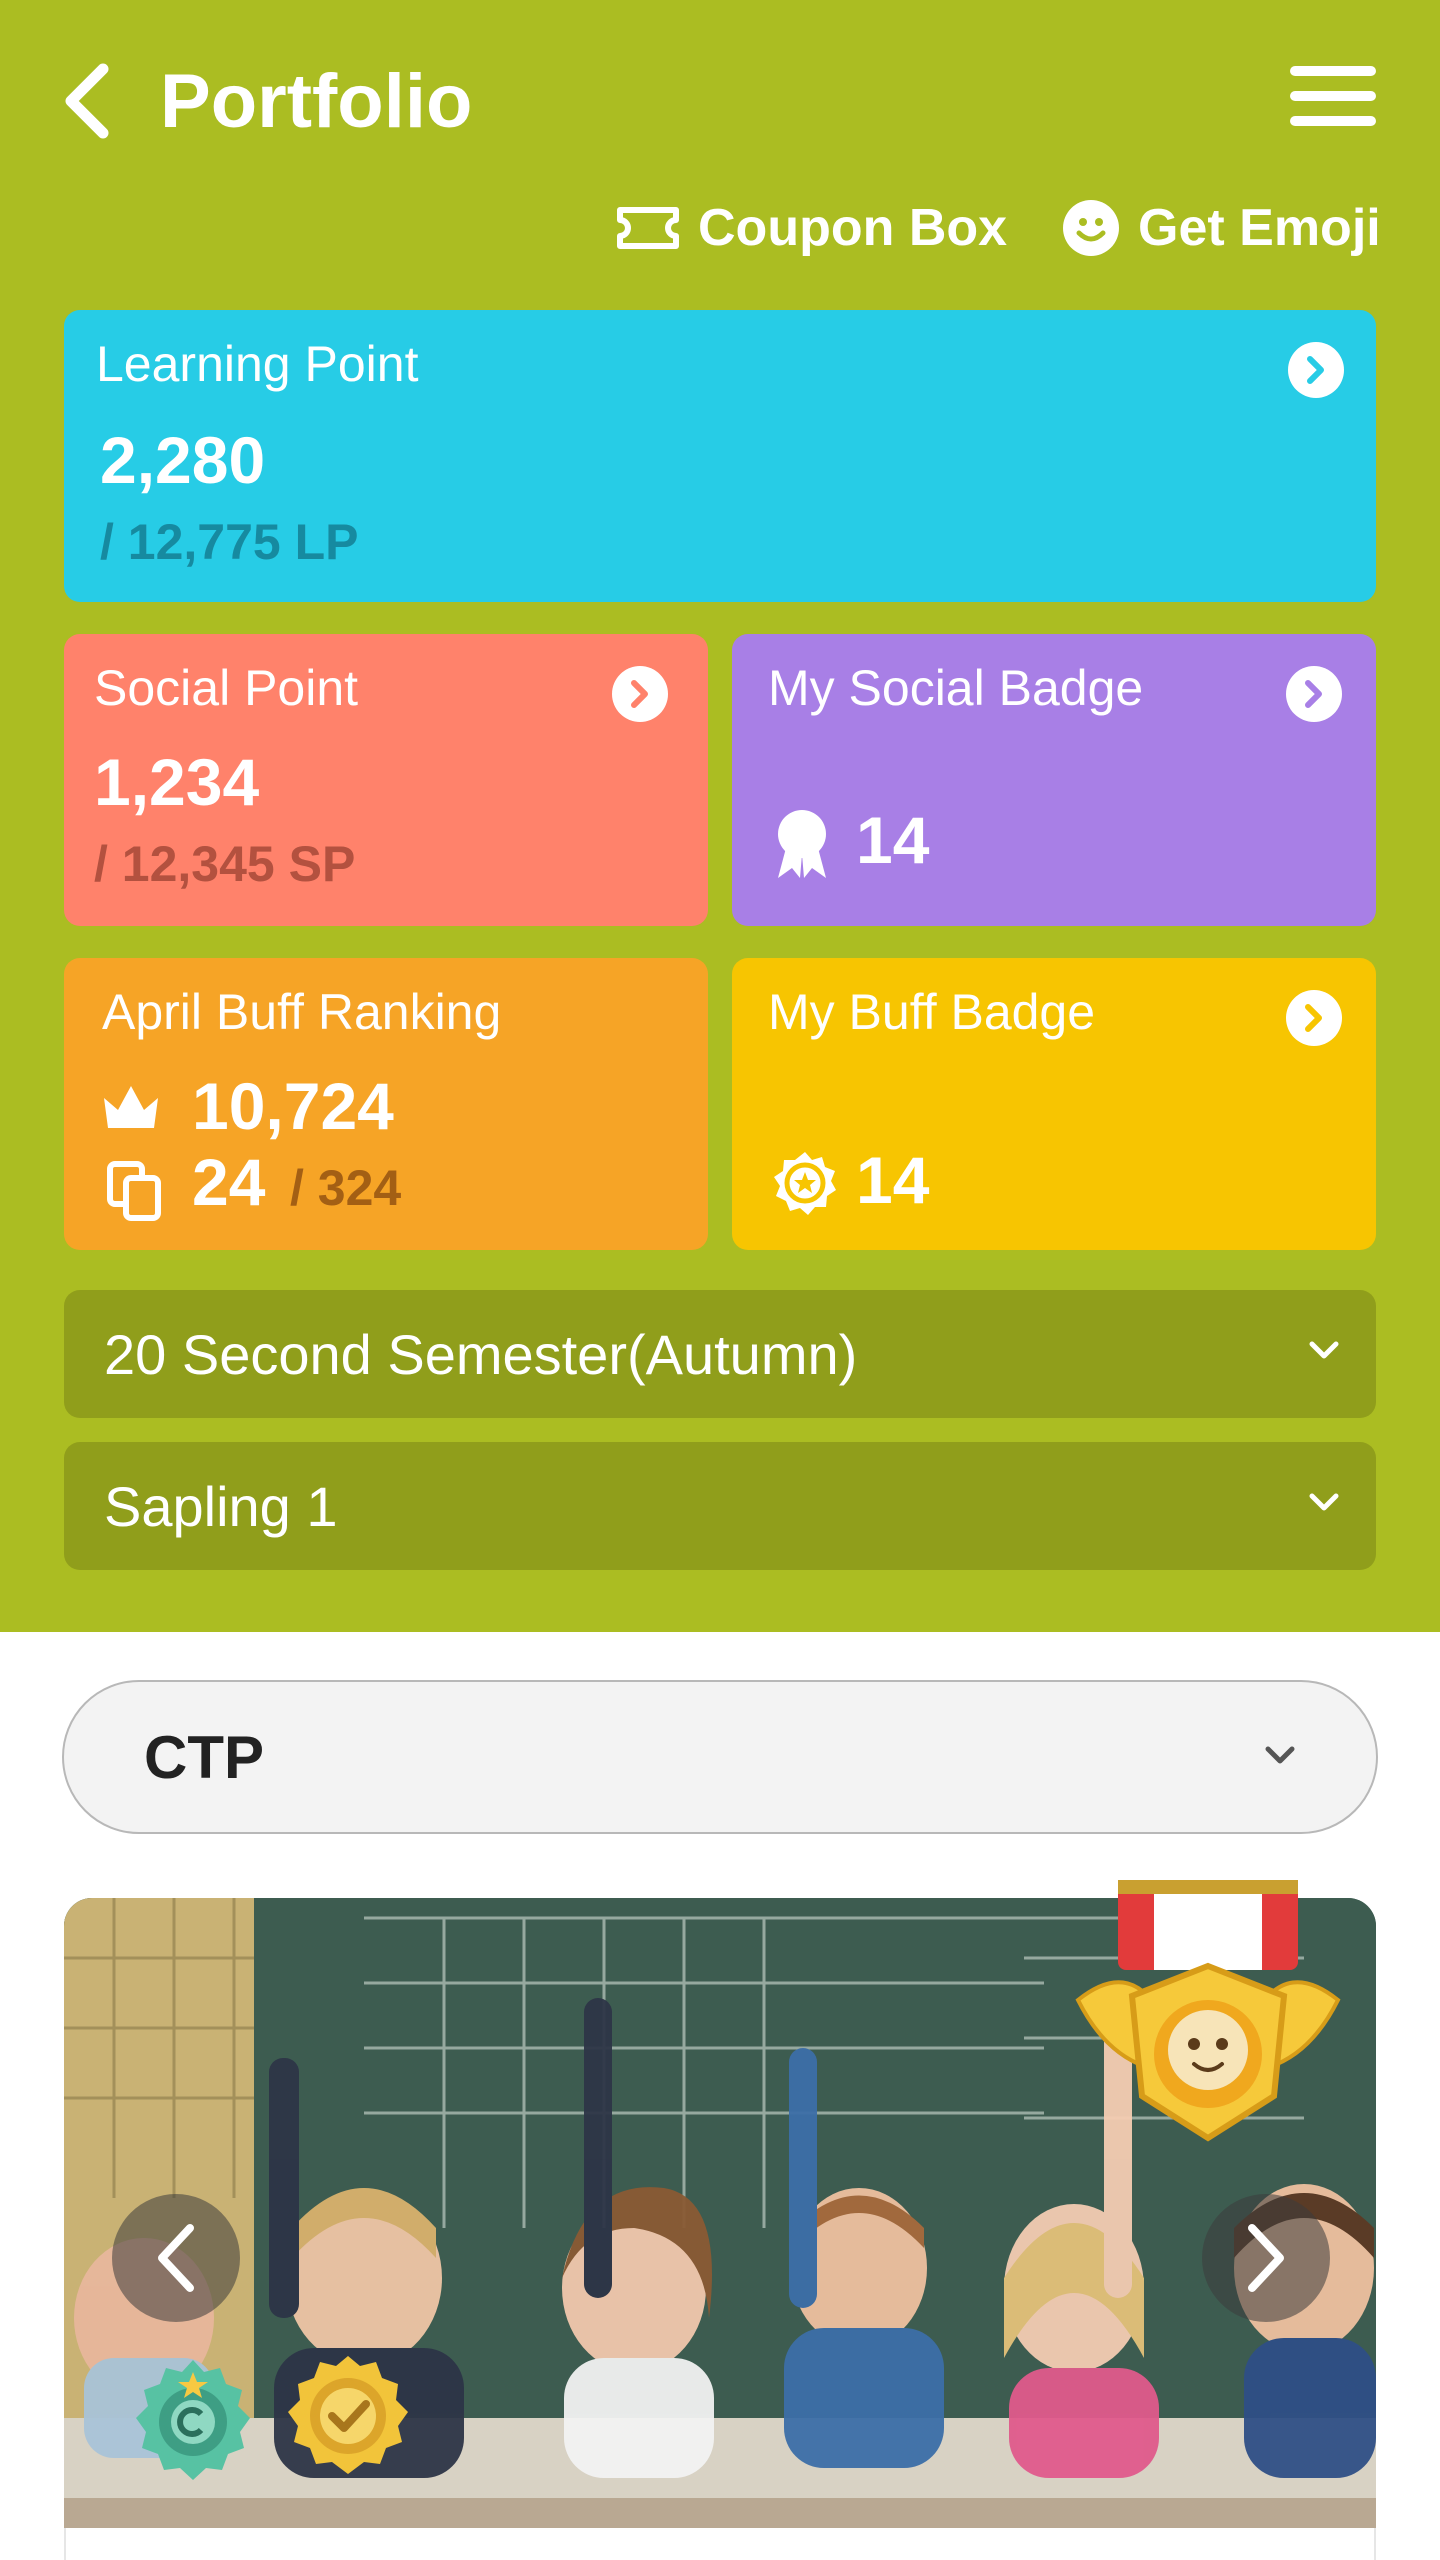 This screenshot has height=2560, width=1440. What do you see at coordinates (648, 228) in the screenshot?
I see `ticket-icon` at bounding box center [648, 228].